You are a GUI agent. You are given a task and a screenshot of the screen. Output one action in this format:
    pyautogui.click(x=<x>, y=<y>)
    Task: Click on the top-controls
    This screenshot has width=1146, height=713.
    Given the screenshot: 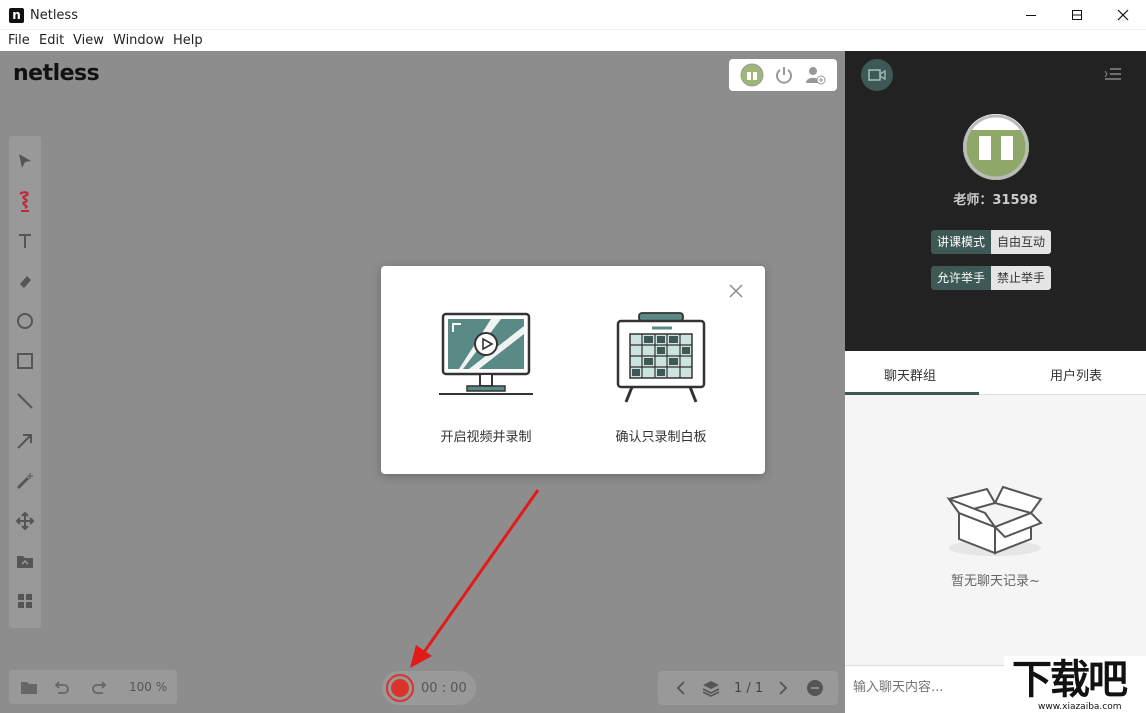 What is the action you would take?
    pyautogui.click(x=783, y=75)
    